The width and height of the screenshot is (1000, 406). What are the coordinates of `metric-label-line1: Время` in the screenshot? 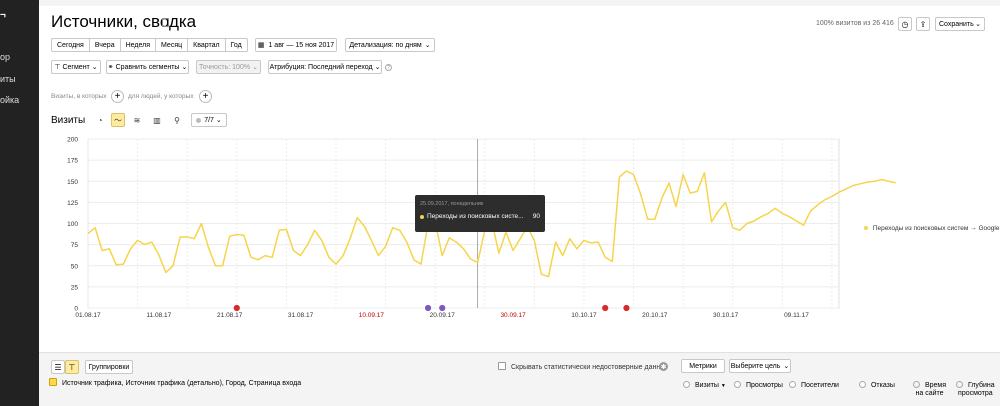 It's located at (935, 385).